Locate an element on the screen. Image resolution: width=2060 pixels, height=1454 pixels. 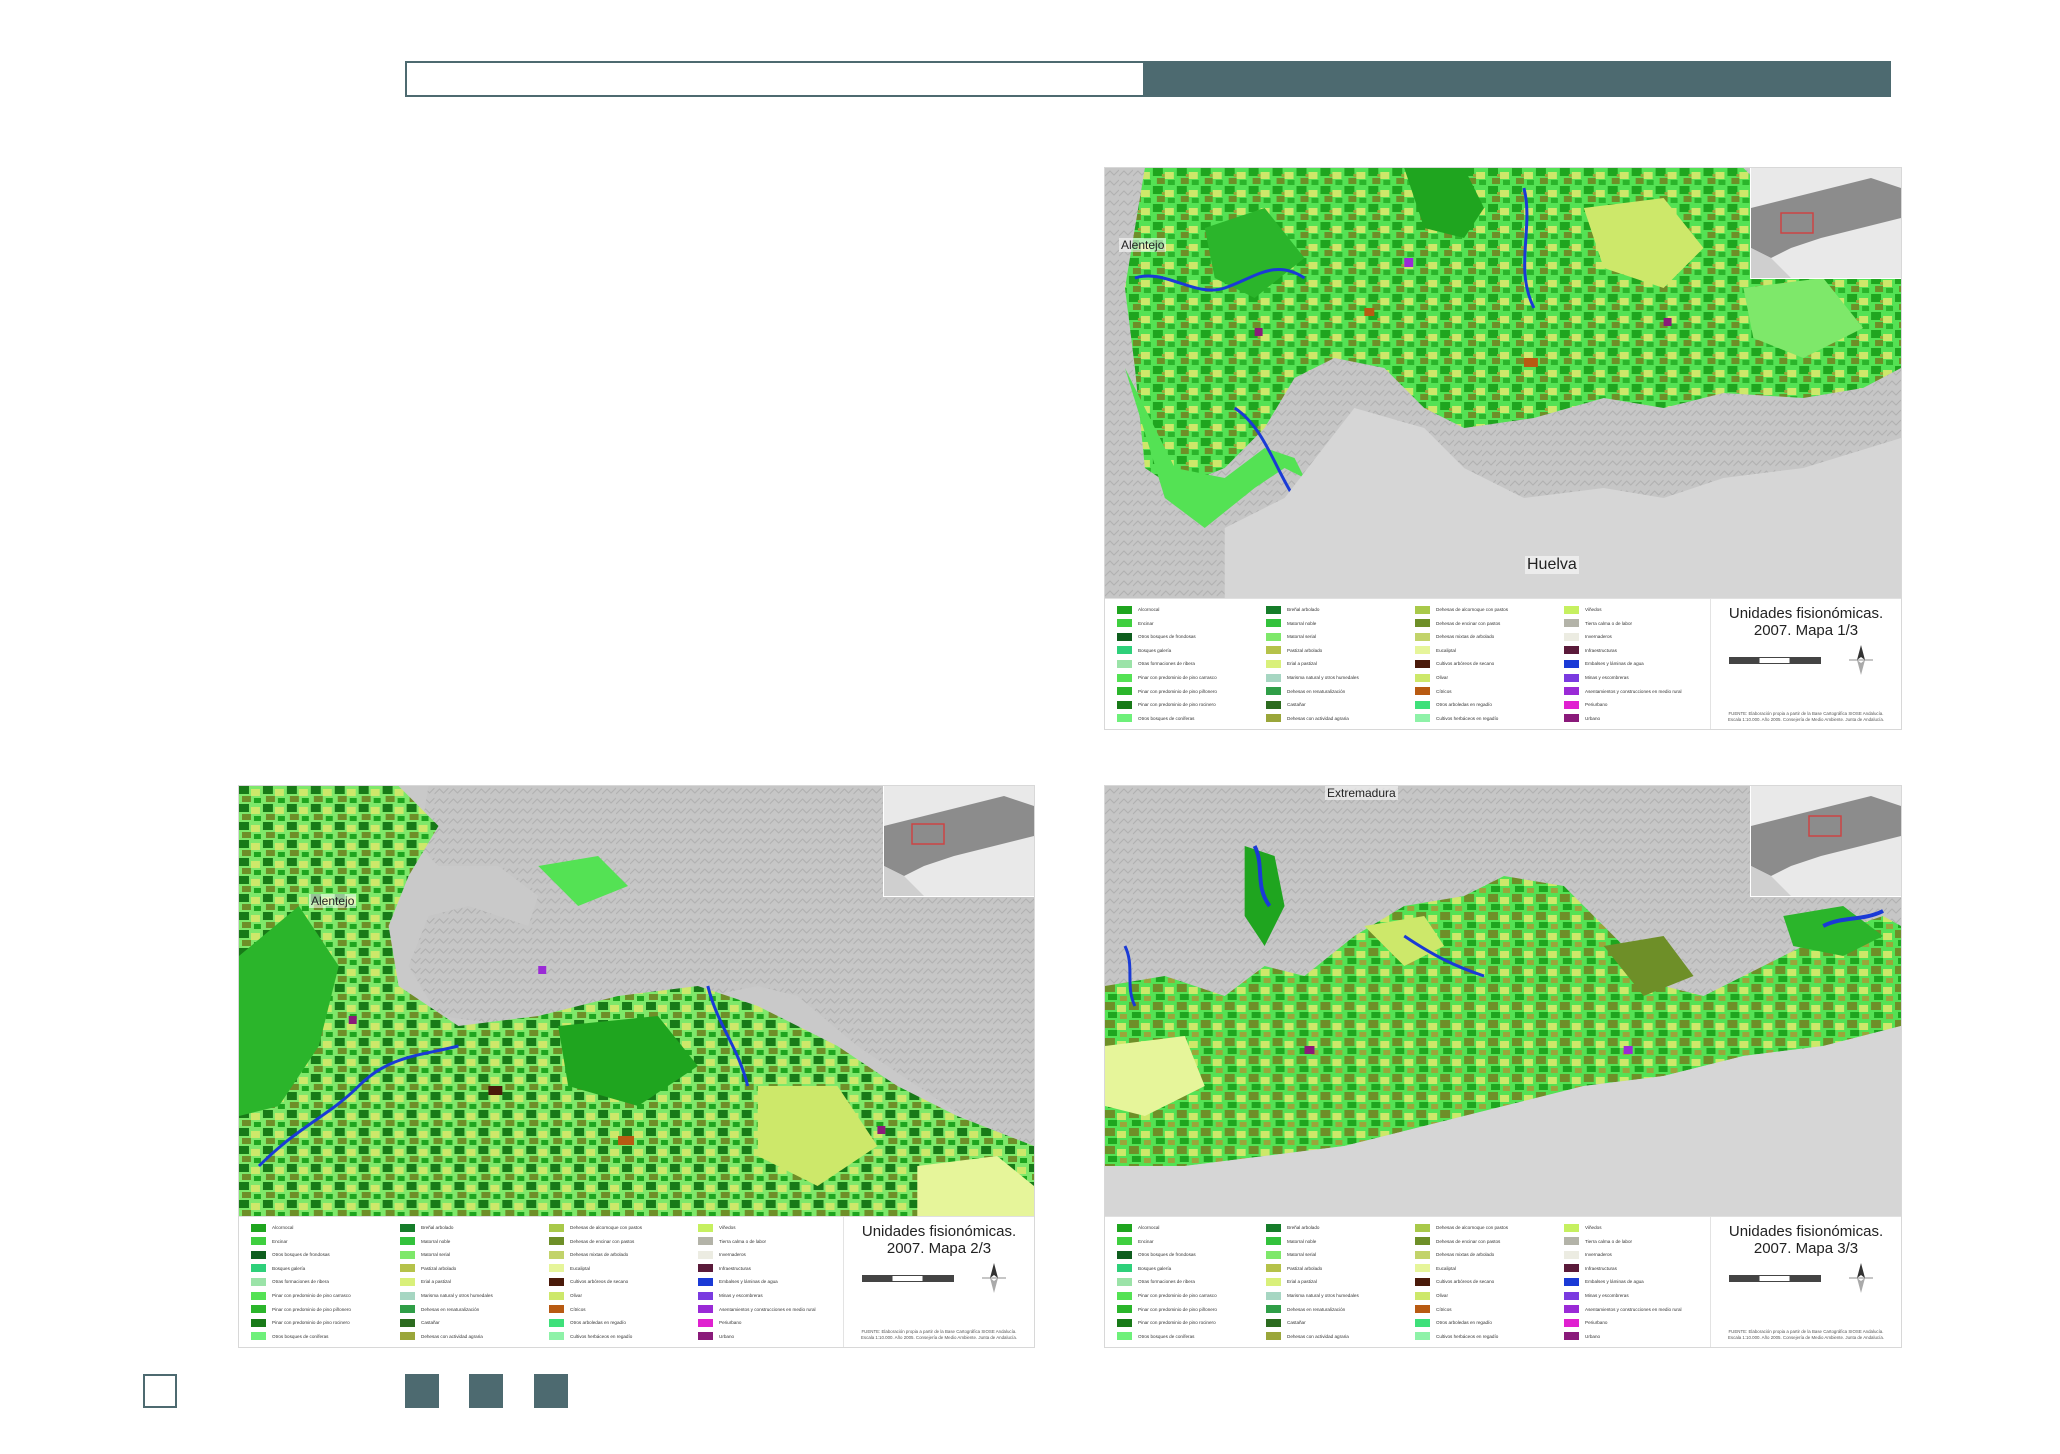
legend-item: Otras formaciones de ribera is located at coordinates (1188, 664).